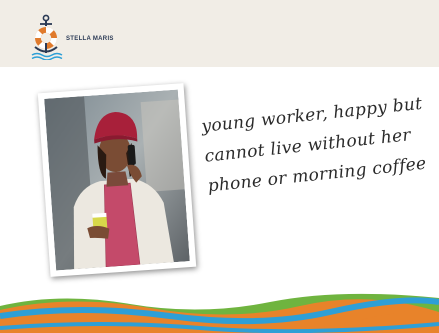 The image size is (439, 333). What do you see at coordinates (47, 37) in the screenshot?
I see `anchor-lifebuoy-icon` at bounding box center [47, 37].